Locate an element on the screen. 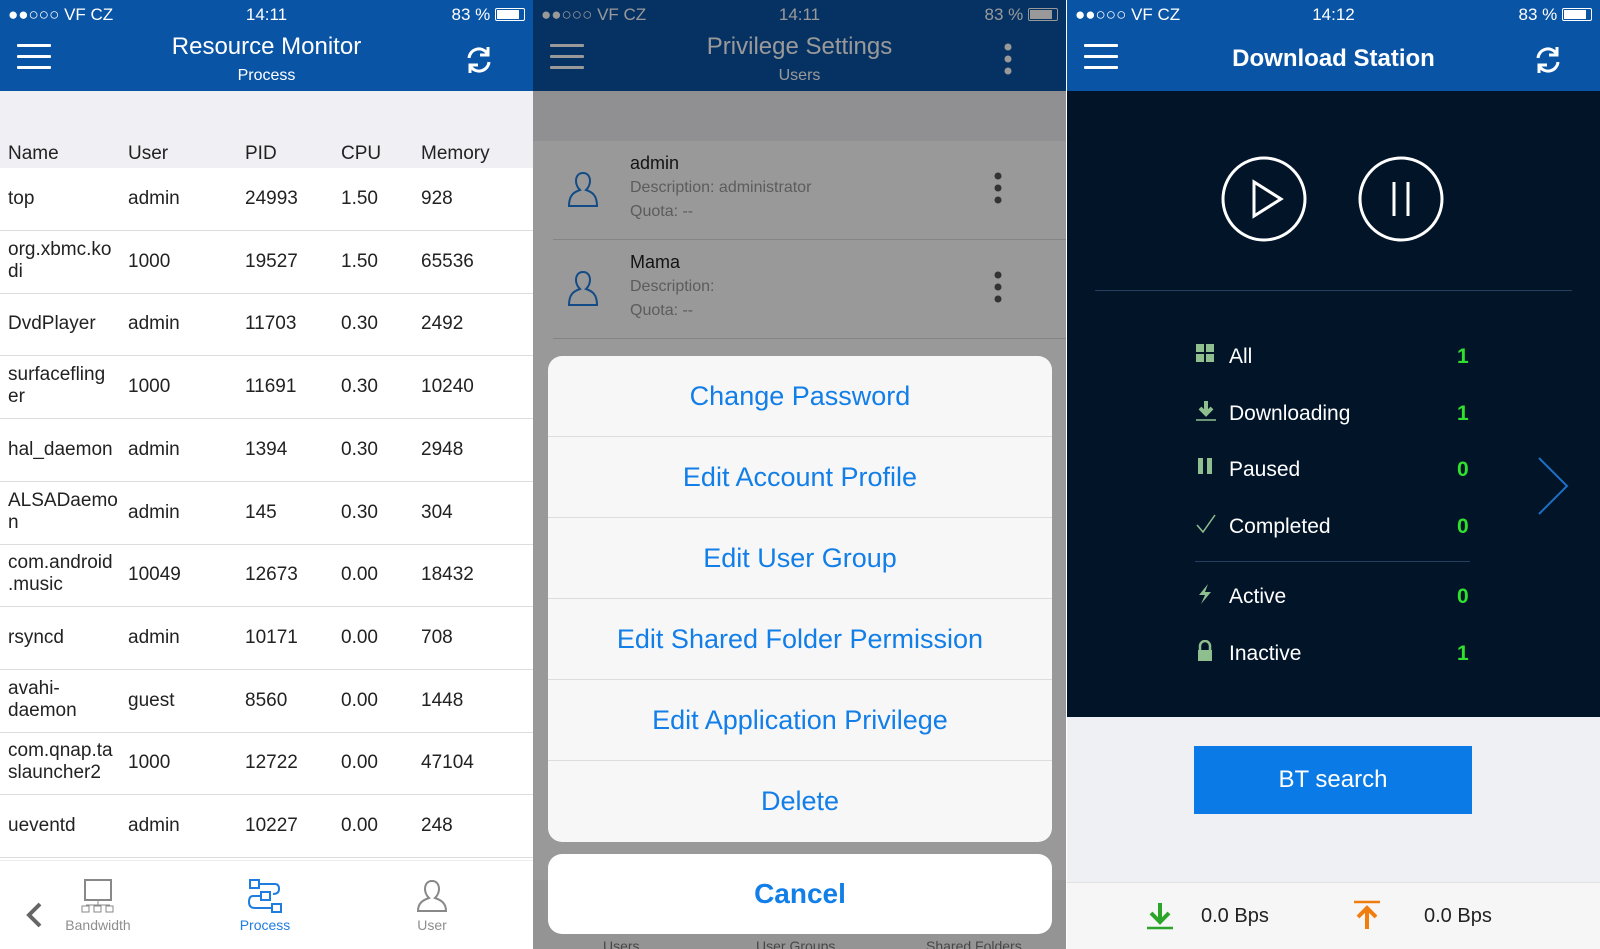 This screenshot has height=949, width=1600. table-row: surfacefling er 1000 11691 0.30 10240 is located at coordinates (266, 388).